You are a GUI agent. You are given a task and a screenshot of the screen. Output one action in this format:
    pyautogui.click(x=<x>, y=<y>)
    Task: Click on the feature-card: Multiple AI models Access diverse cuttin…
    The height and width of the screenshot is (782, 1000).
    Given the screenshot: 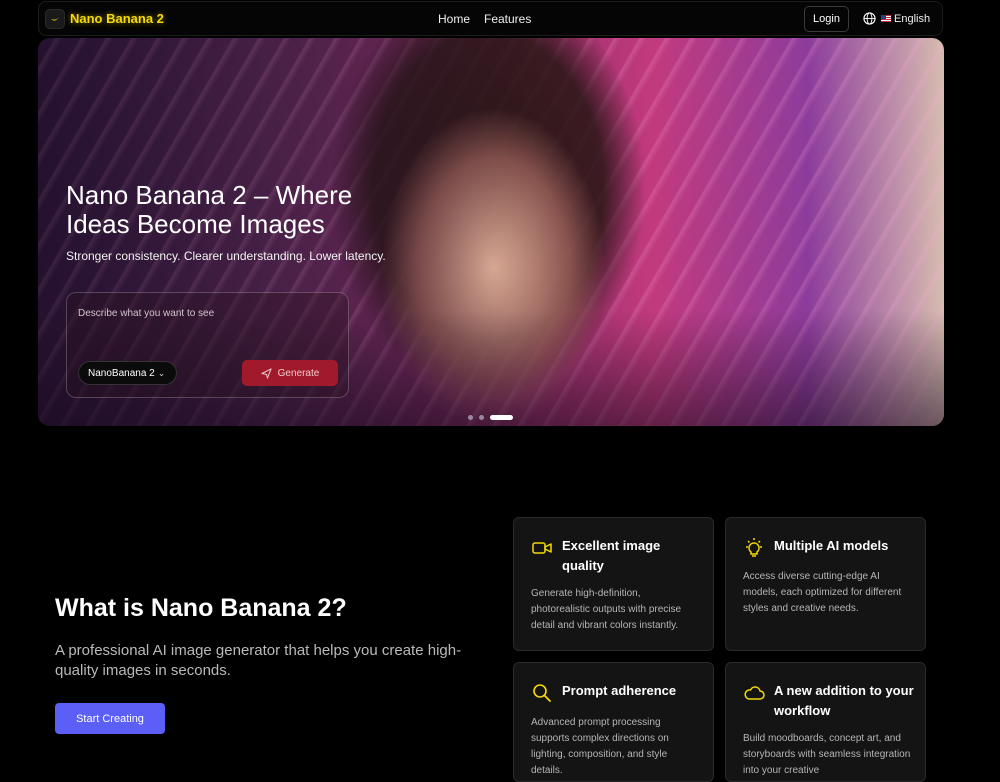 What is the action you would take?
    pyautogui.click(x=825, y=584)
    